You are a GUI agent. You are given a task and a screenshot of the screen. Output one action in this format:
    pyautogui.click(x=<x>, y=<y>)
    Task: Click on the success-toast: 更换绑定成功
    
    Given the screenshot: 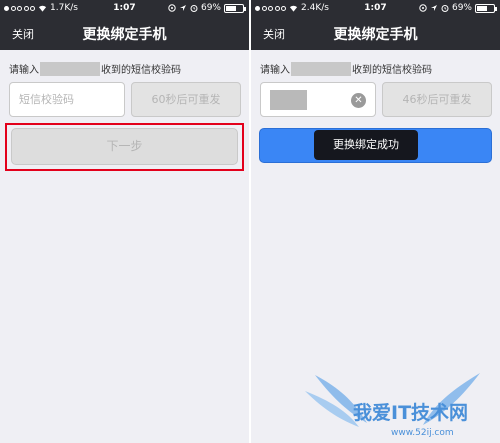 What is the action you would take?
    pyautogui.click(x=366, y=145)
    